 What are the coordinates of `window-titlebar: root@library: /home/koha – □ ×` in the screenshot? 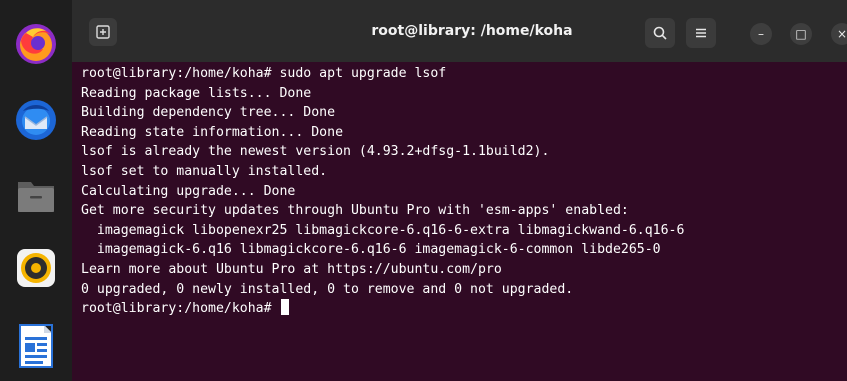 It's located at (459, 31).